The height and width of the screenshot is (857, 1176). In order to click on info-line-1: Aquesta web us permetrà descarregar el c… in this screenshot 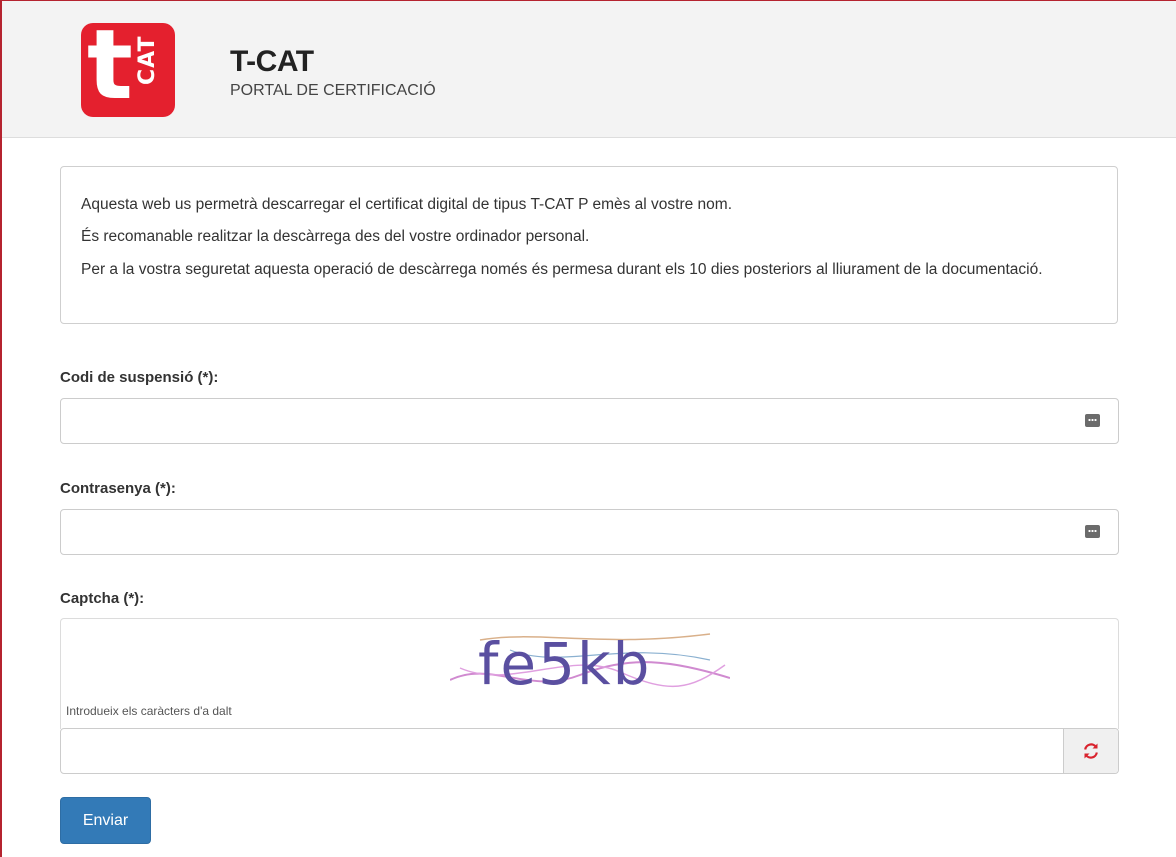, I will do `click(407, 204)`.